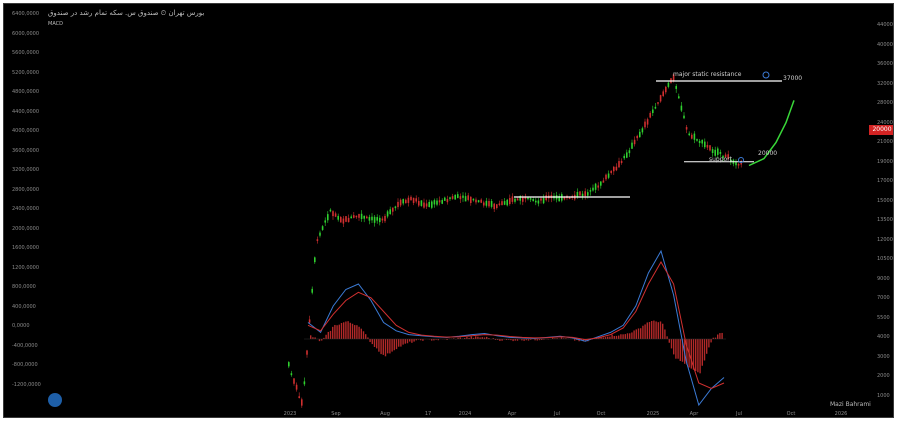 Image resolution: width=898 pixels, height=421 pixels. I want to click on right-axis-tick: 36000, so click(885, 64).